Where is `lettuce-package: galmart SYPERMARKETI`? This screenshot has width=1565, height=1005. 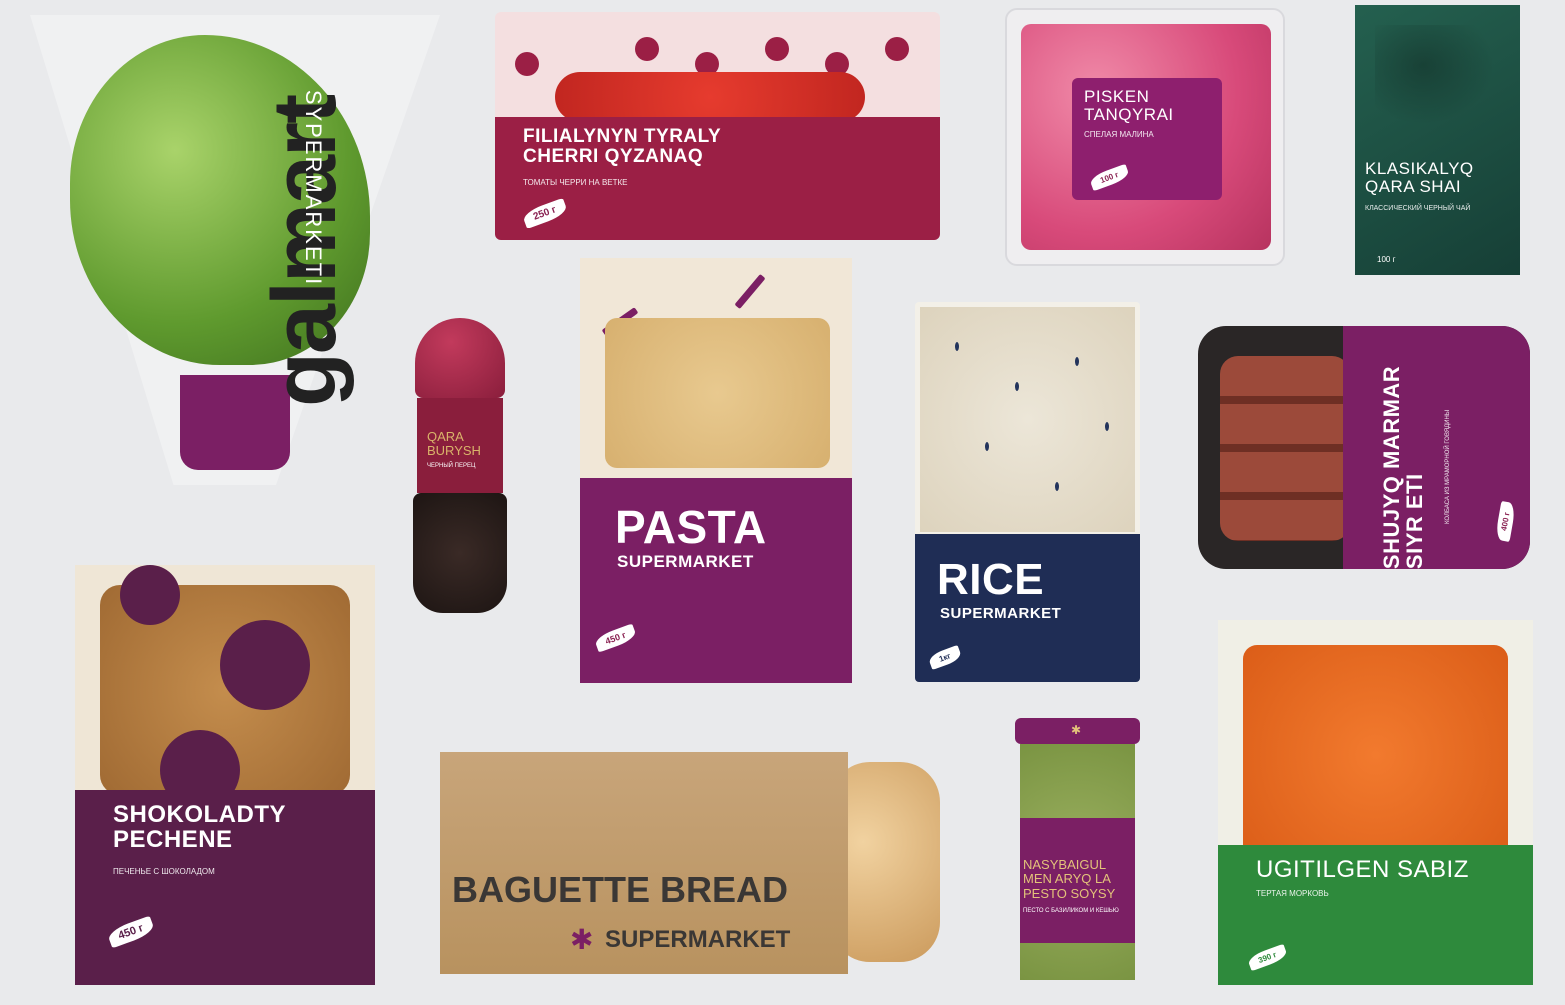
lettuce-package: galmart SYPERMARKETI is located at coordinates (235, 250).